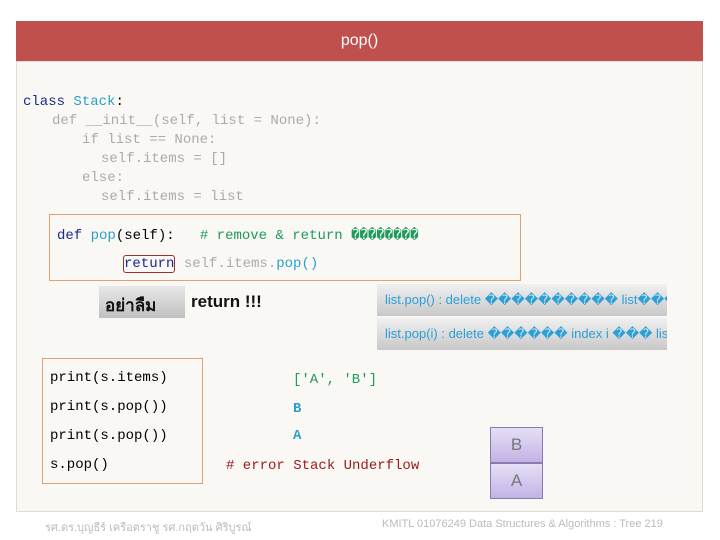 Image resolution: width=720 pixels, height=540 pixels. I want to click on code-line: return self.items.pop(), so click(221, 264).